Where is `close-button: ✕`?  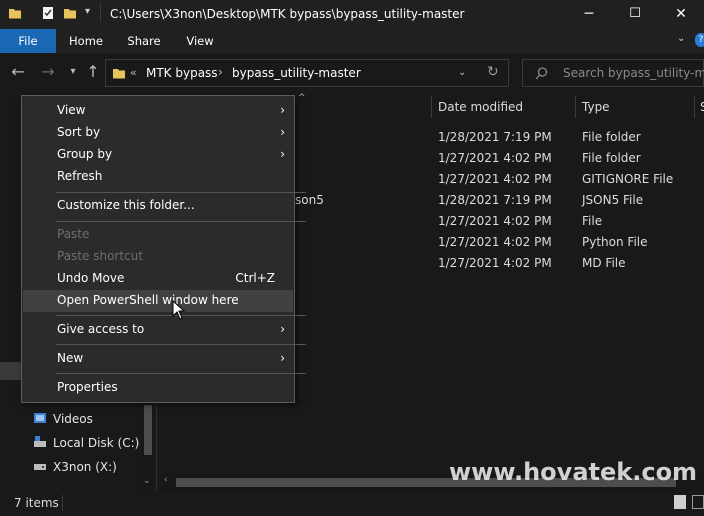
close-button: ✕ is located at coordinates (681, 14).